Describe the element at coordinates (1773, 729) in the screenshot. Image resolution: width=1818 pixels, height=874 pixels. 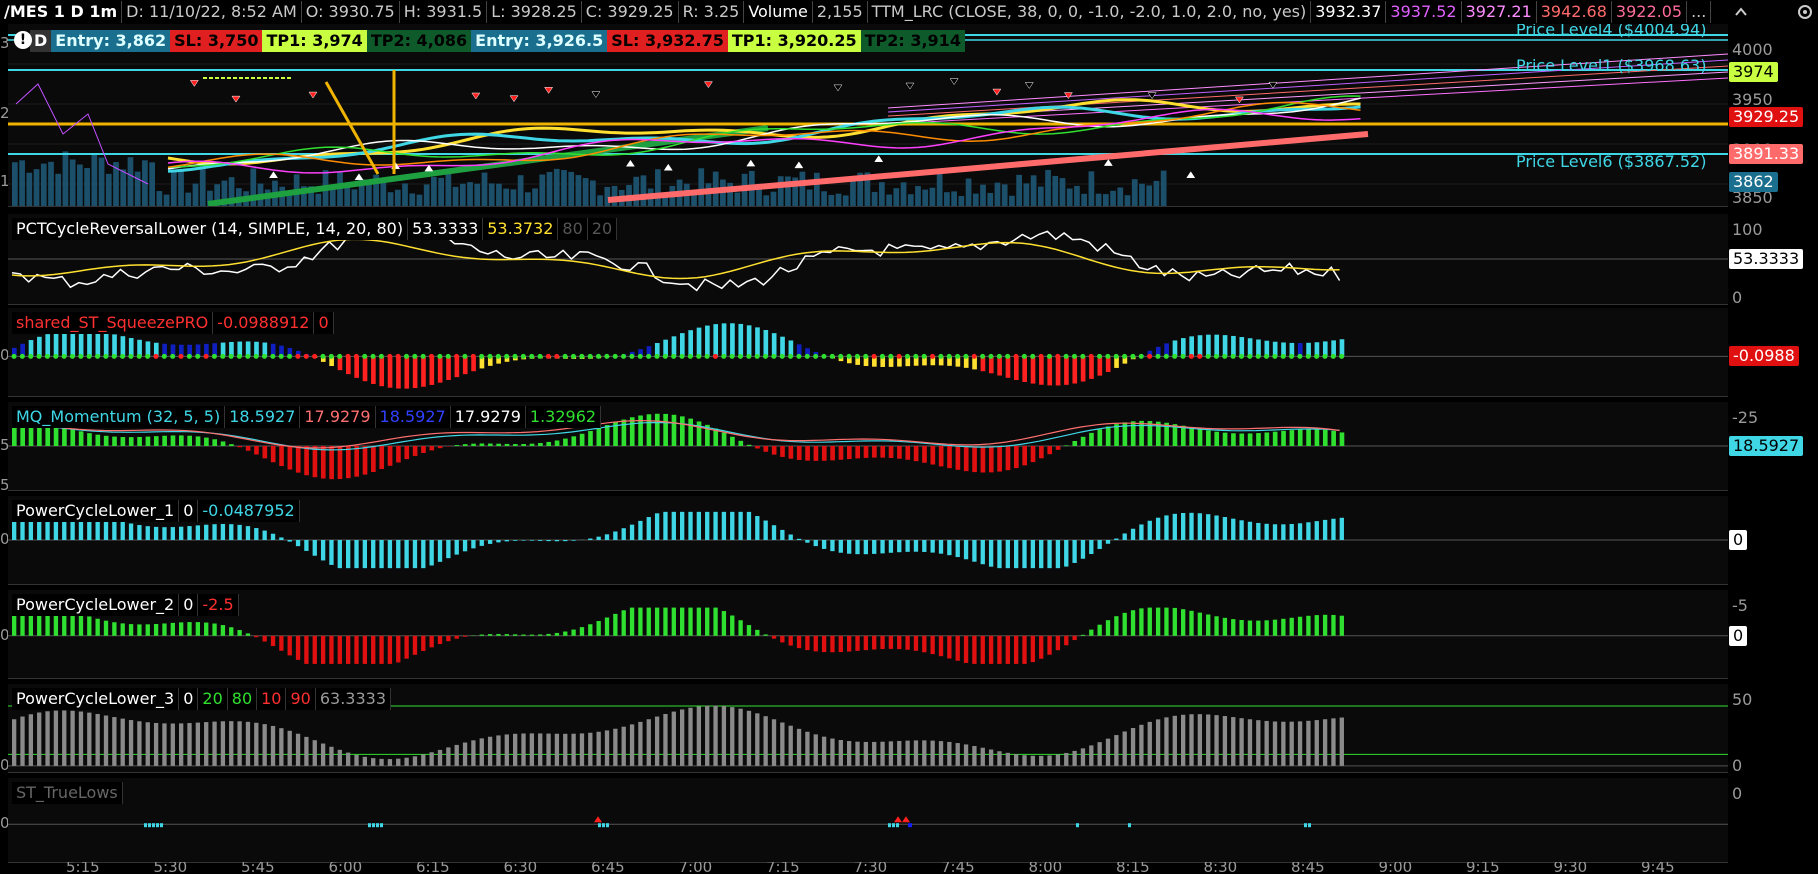
I see `study-scale-pc3: 50 0` at that location.